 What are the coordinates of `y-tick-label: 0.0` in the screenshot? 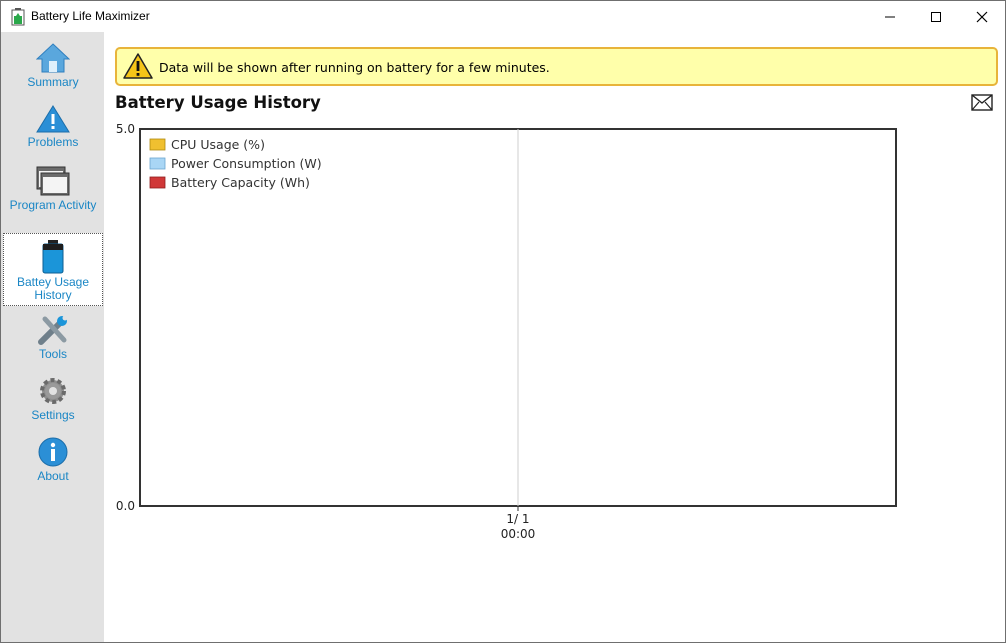 It's located at (125, 506).